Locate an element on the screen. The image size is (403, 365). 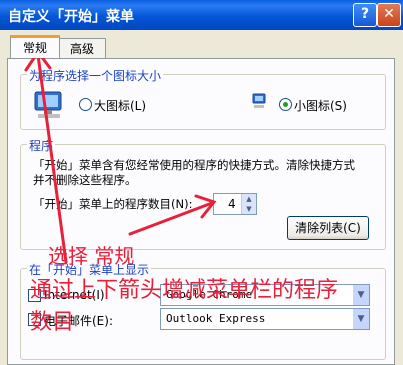
annotation-step2: 通过上下箭头增减菜单栏的程序 is located at coordinates (184, 290).